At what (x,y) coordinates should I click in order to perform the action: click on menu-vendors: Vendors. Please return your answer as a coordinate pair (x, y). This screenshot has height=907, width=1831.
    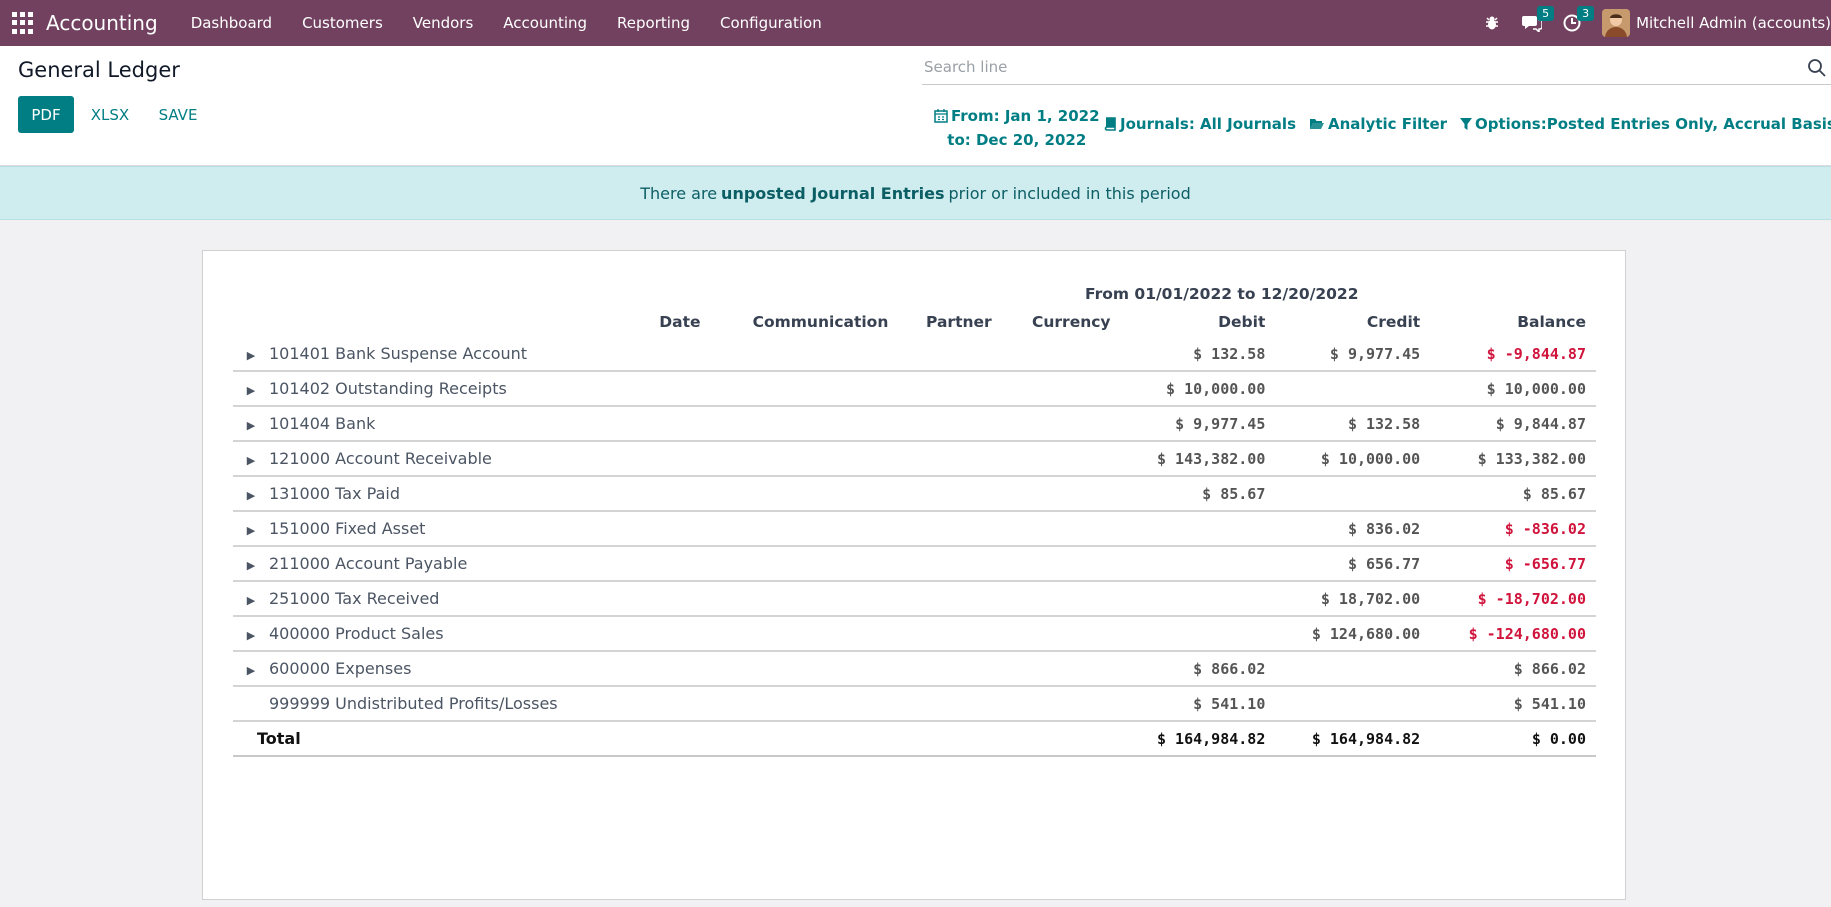
    Looking at the image, I should click on (443, 23).